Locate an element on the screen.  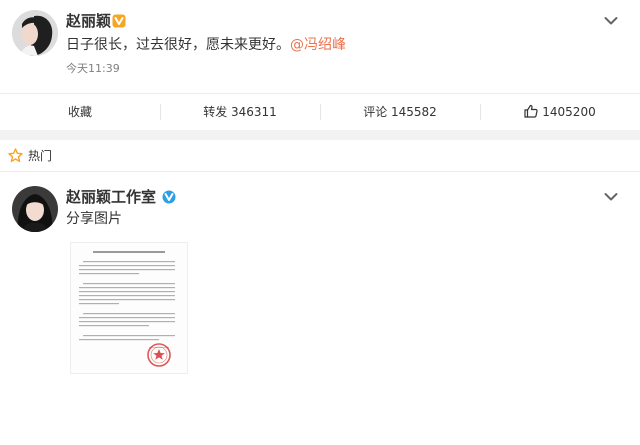
post-text: 日子很长，过去很好，愿未来更好。@冯绍峰 is located at coordinates (206, 45).